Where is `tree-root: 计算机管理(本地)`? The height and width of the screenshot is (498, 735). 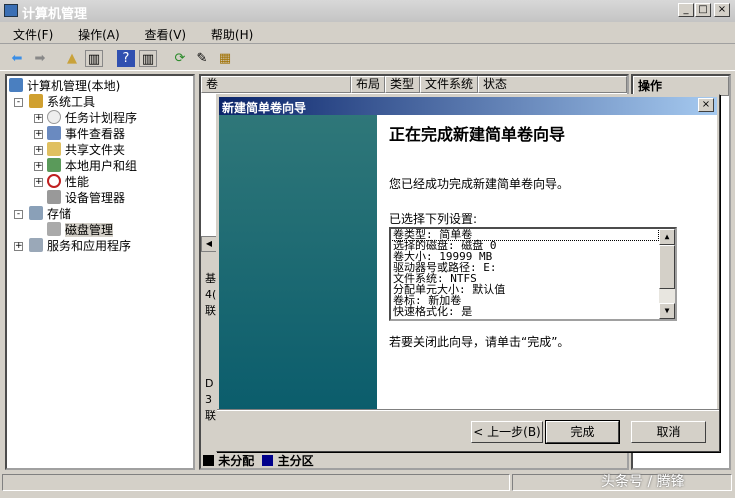 tree-root: 计算机管理(本地) is located at coordinates (64, 86).